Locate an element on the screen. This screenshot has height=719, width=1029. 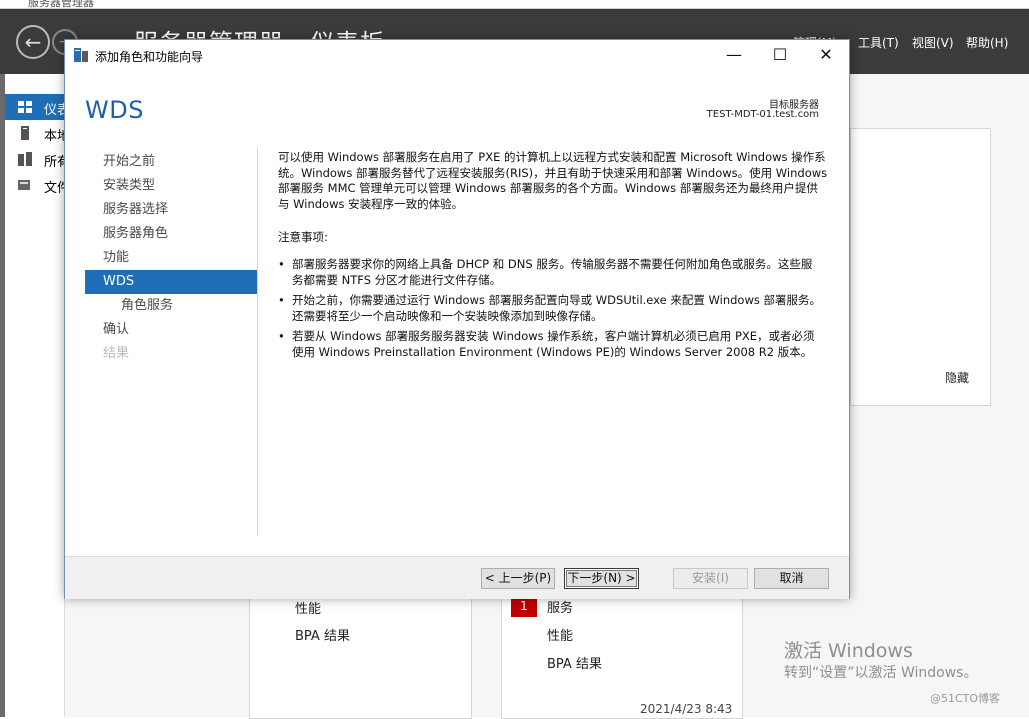
notes-title: 注意事项: is located at coordinates (303, 237).